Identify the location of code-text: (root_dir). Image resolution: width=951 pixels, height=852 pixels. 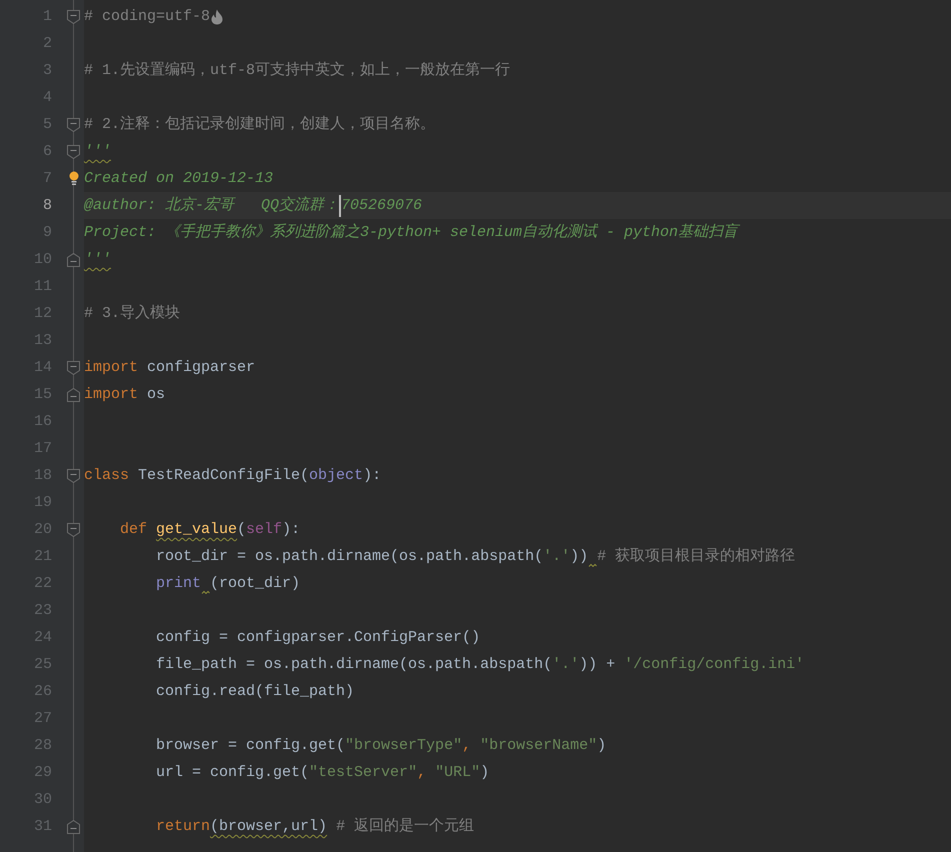
(255, 584).